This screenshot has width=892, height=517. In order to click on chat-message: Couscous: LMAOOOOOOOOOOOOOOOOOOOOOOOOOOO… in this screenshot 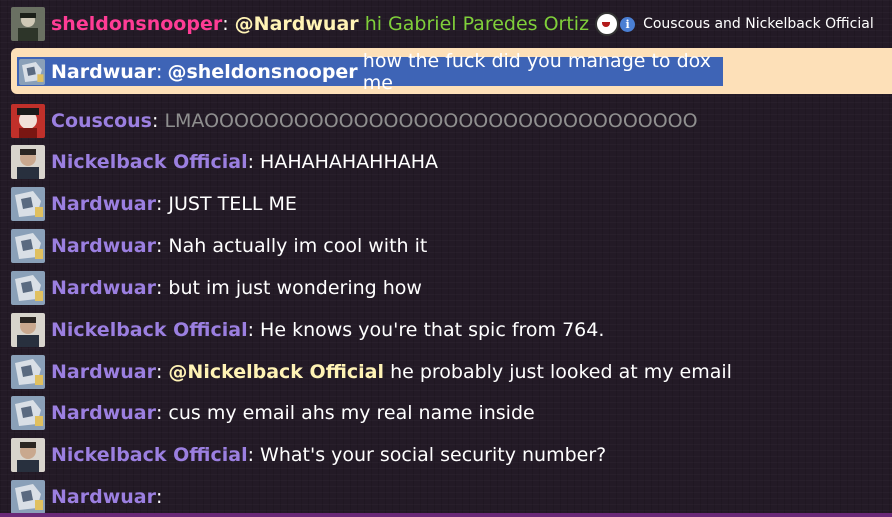, I will do `click(446, 121)`.